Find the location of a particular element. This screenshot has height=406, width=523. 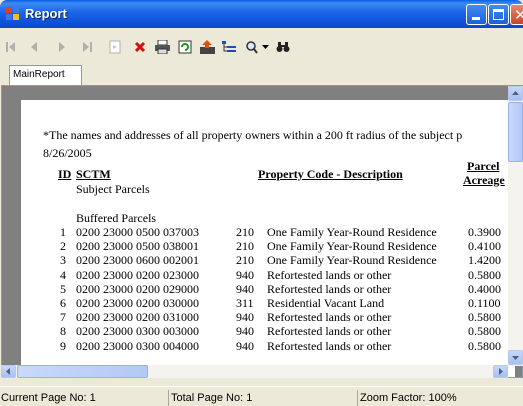

title-bar: Report ✕ is located at coordinates (261, 14).